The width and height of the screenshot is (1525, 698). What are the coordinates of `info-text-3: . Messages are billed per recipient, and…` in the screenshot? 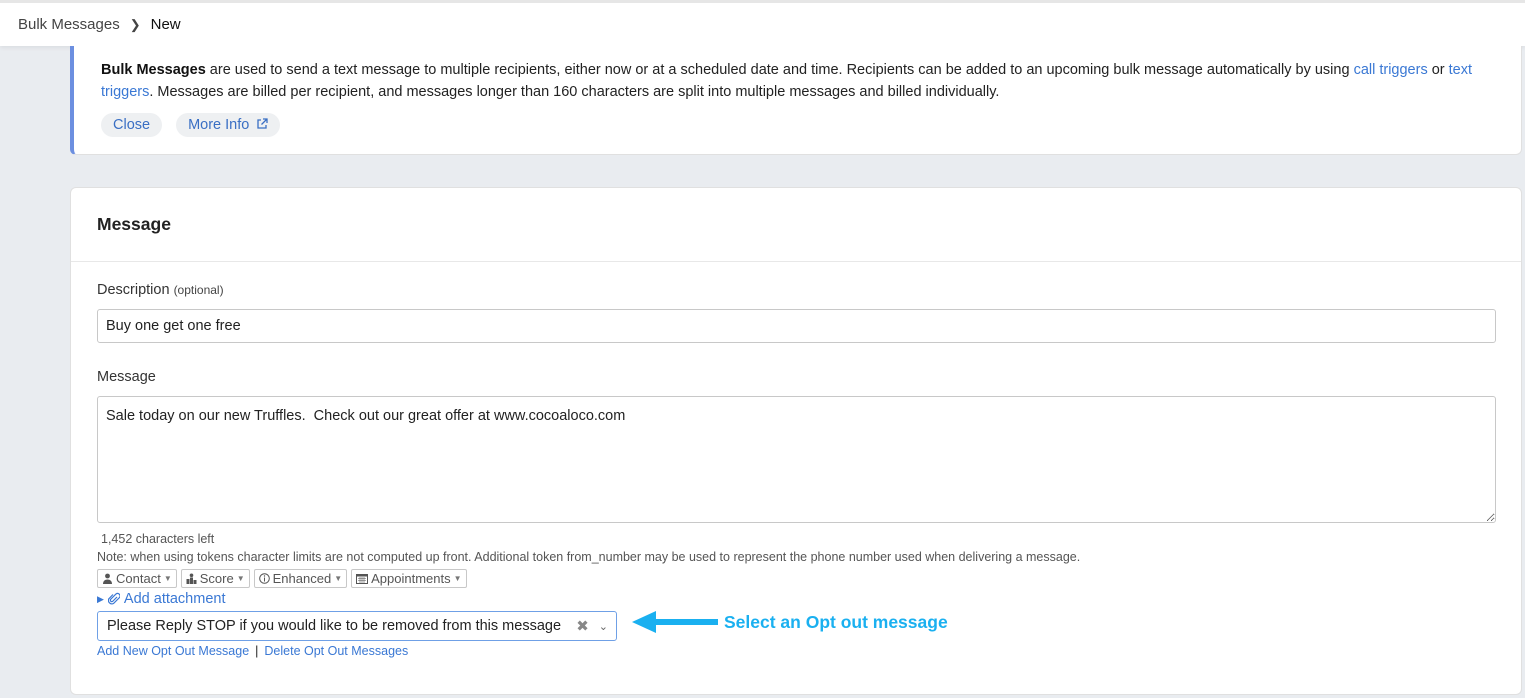 It's located at (574, 92).